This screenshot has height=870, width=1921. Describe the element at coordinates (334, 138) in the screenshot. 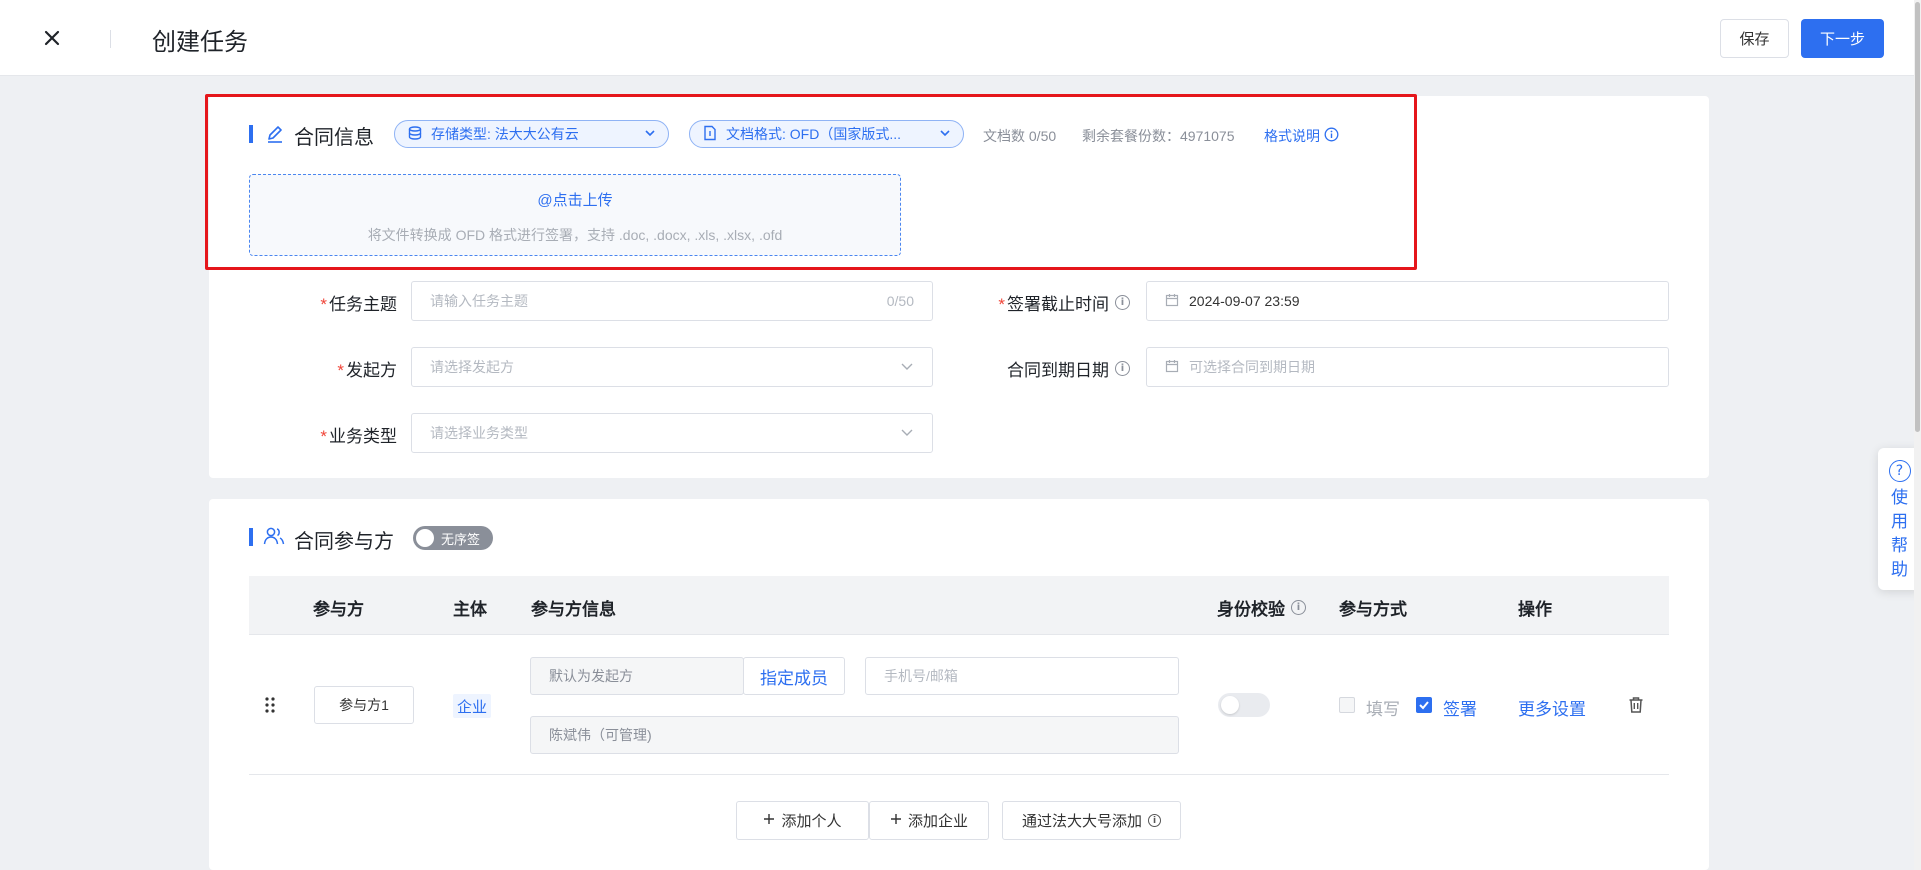

I see `contract-info-title: 合同信息` at that location.